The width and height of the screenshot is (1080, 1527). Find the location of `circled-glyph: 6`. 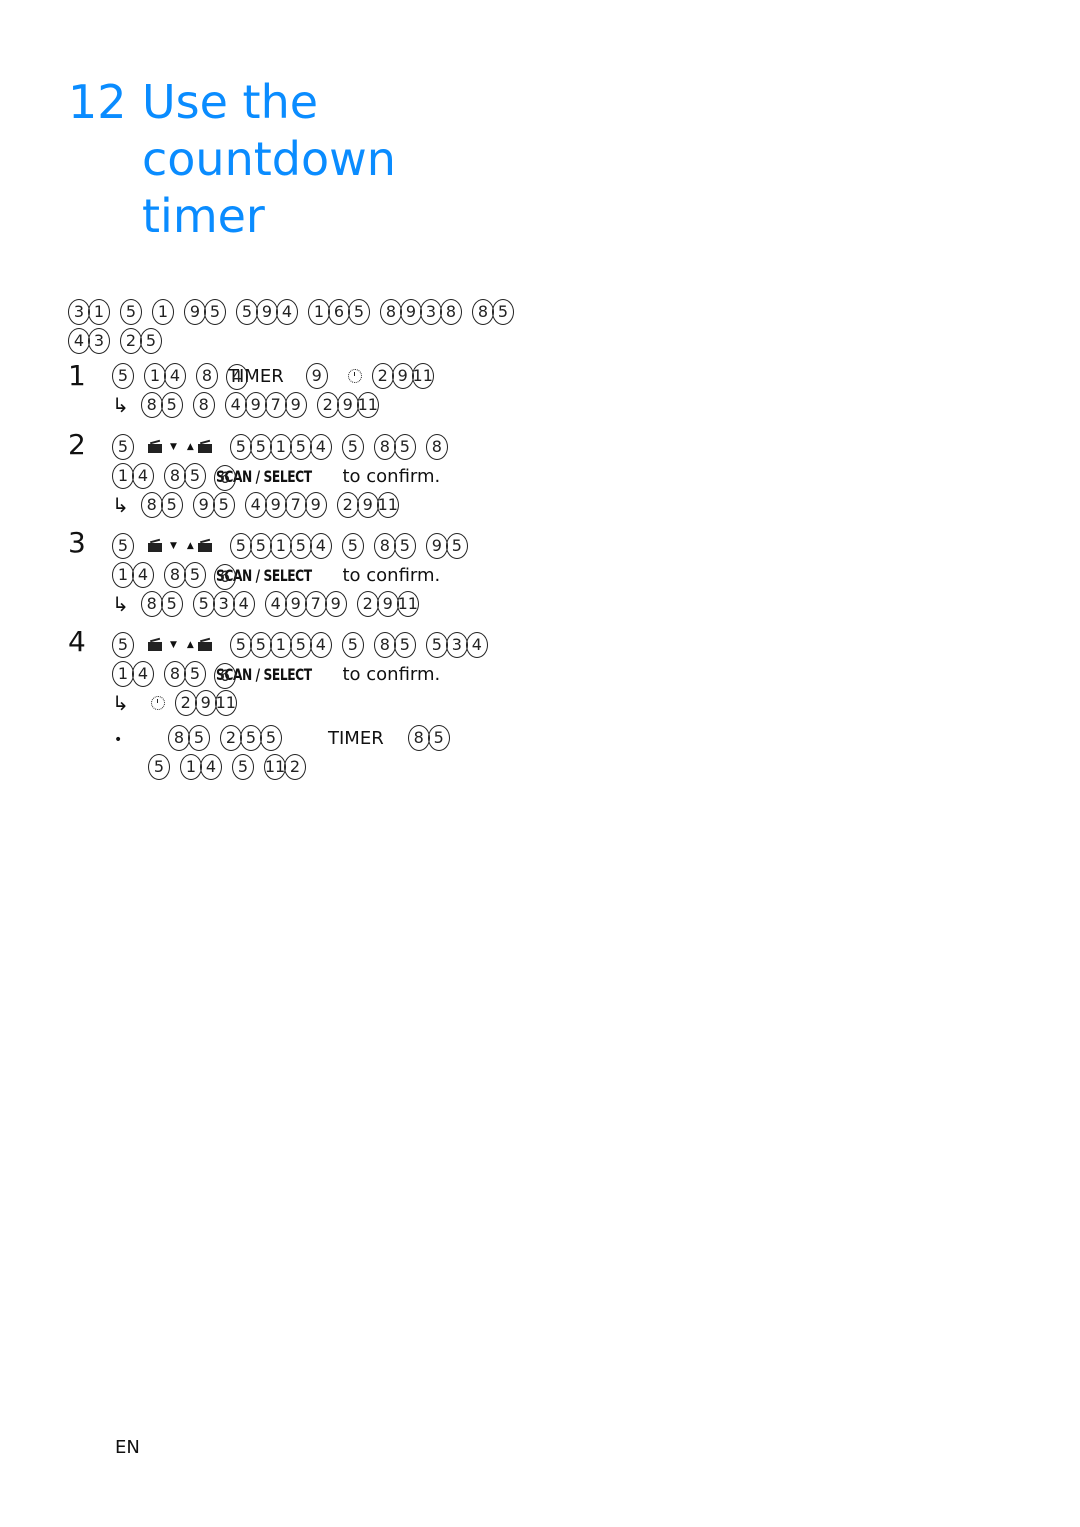

circled-glyph: 6 is located at coordinates (225, 576).